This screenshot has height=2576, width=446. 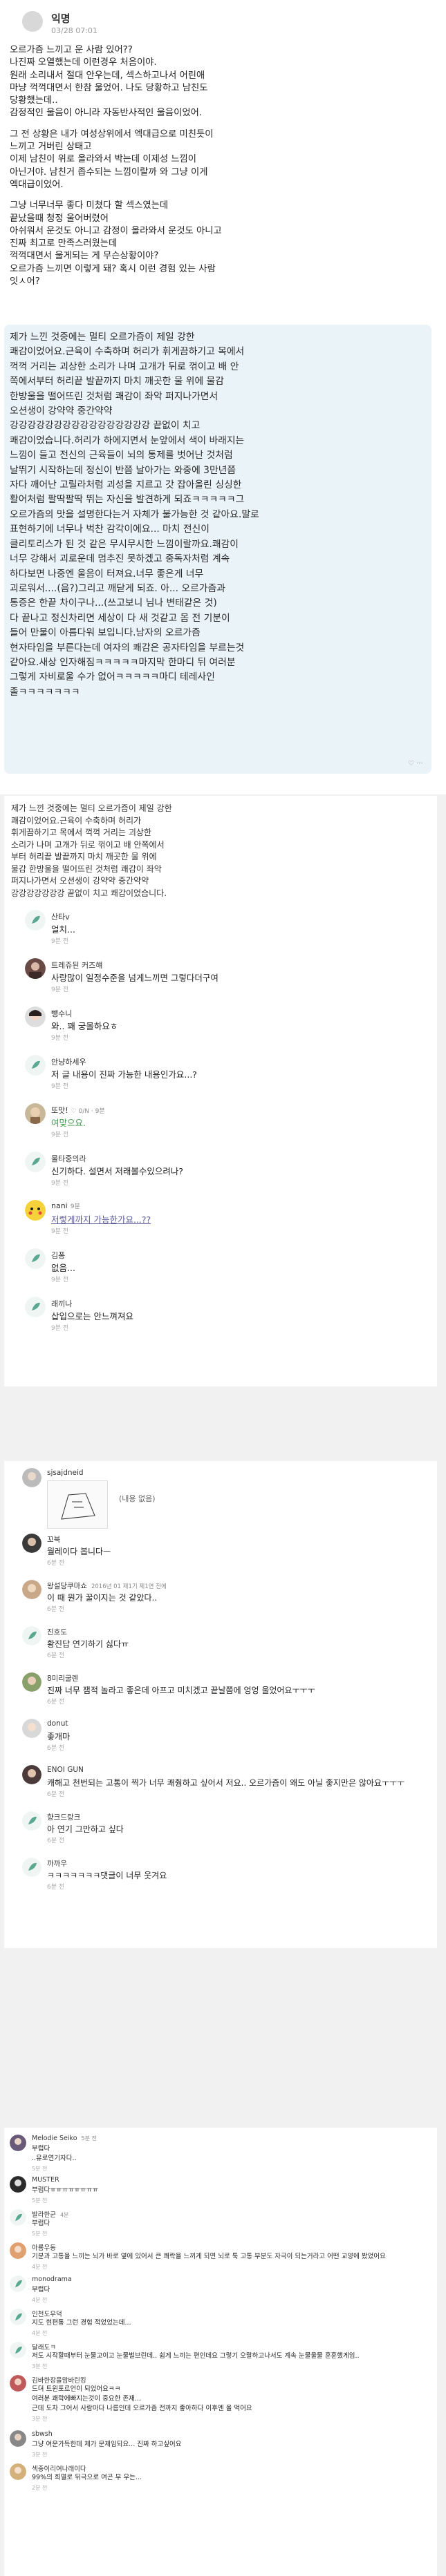 What do you see at coordinates (101, 1218) in the screenshot?
I see `comment-text: 저렇게까지 가능한가요...??` at bounding box center [101, 1218].